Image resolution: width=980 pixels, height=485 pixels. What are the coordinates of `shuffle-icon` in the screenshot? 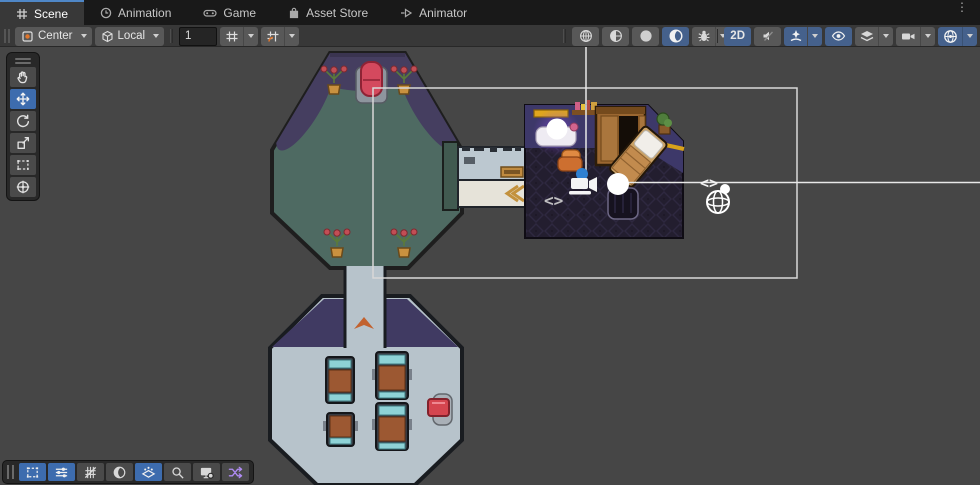 It's located at (235, 472).